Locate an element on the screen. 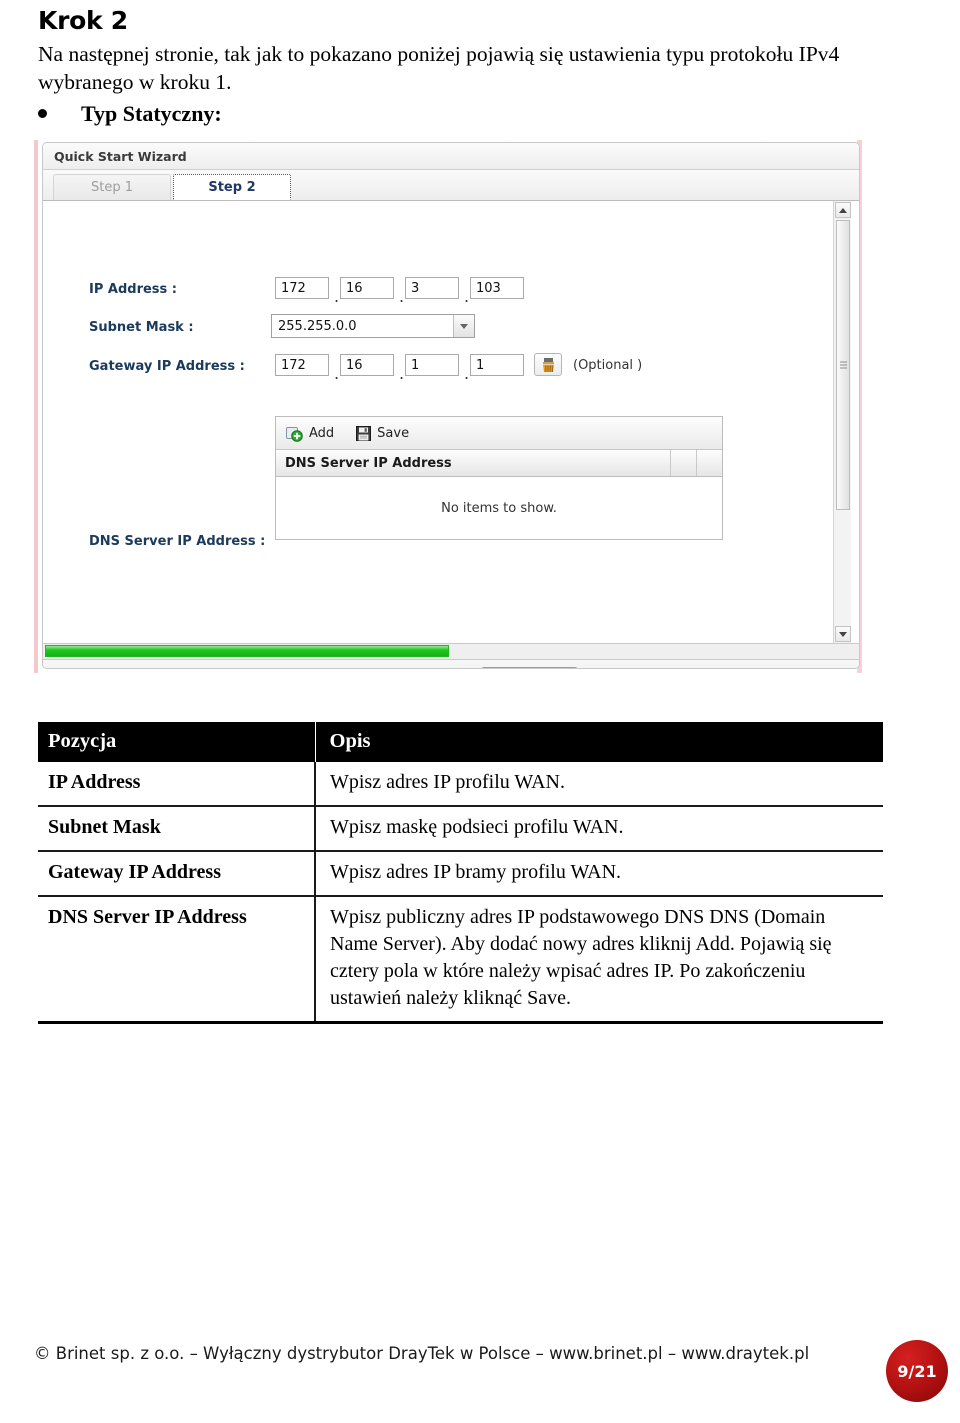  ip-address-octet-3: 3 is located at coordinates (432, 288).